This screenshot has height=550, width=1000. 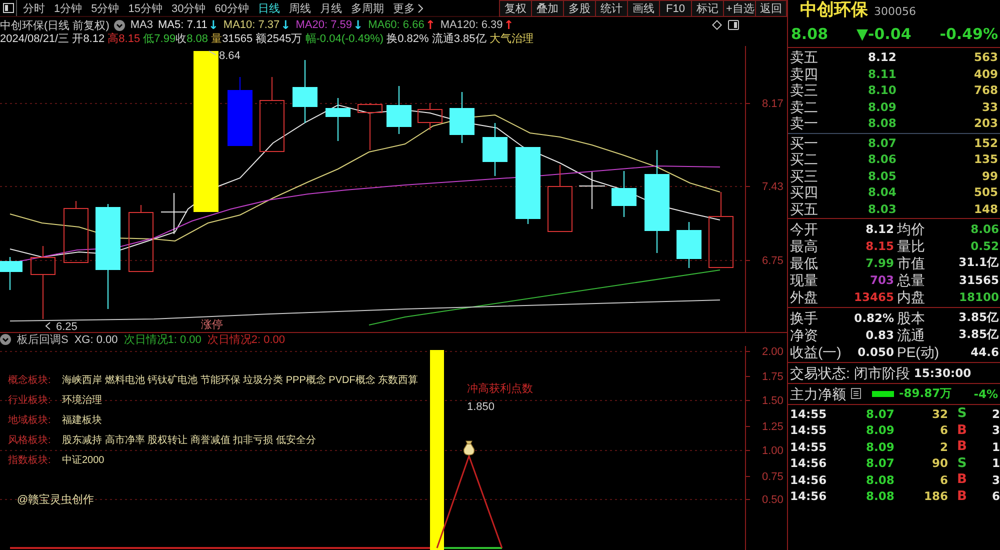 I want to click on stat-value: 18100, so click(x=978, y=297).